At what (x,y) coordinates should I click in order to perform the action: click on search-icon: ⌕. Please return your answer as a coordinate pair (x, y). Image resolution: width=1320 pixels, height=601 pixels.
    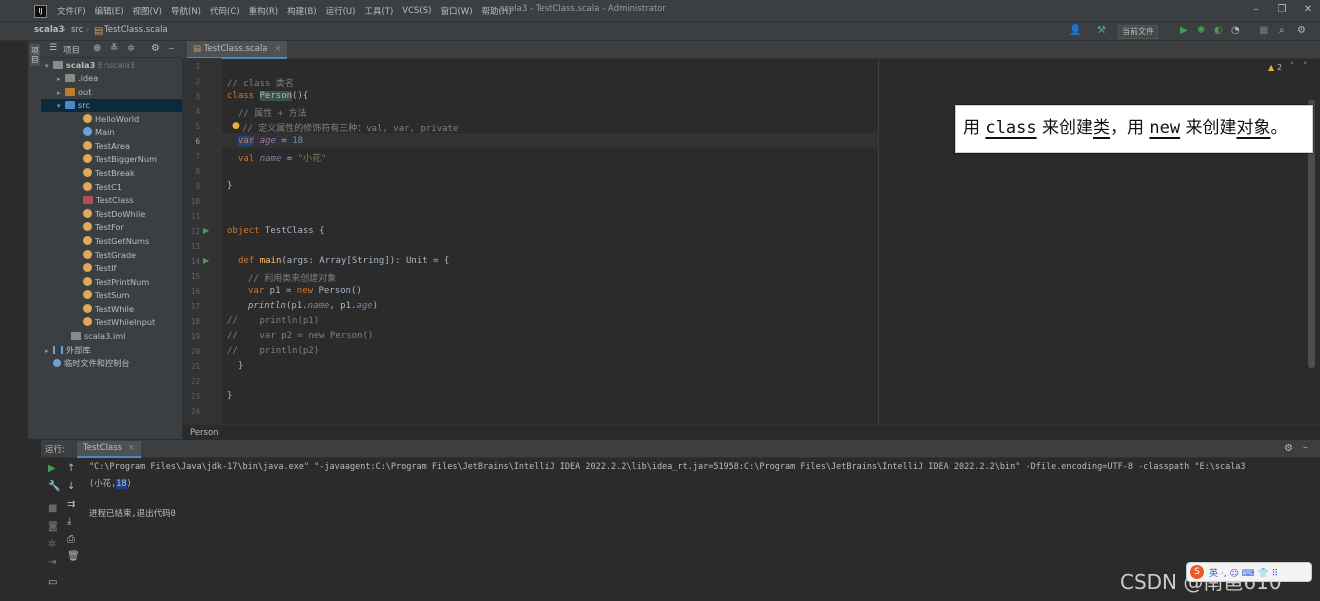
    Looking at the image, I should click on (1282, 30).